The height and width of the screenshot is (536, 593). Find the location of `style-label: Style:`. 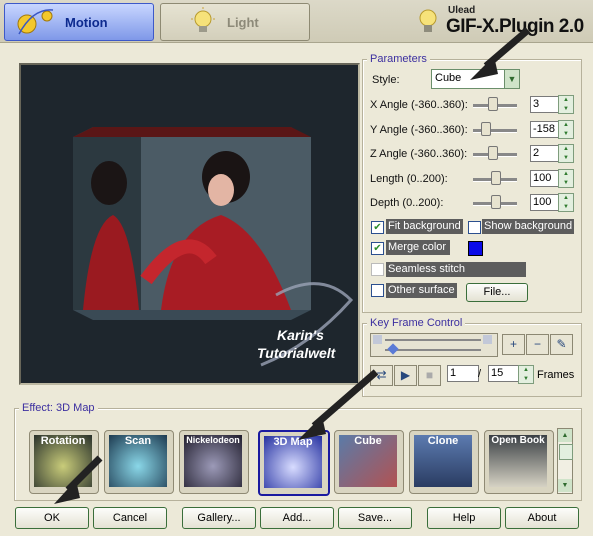

style-label: Style: is located at coordinates (386, 80).